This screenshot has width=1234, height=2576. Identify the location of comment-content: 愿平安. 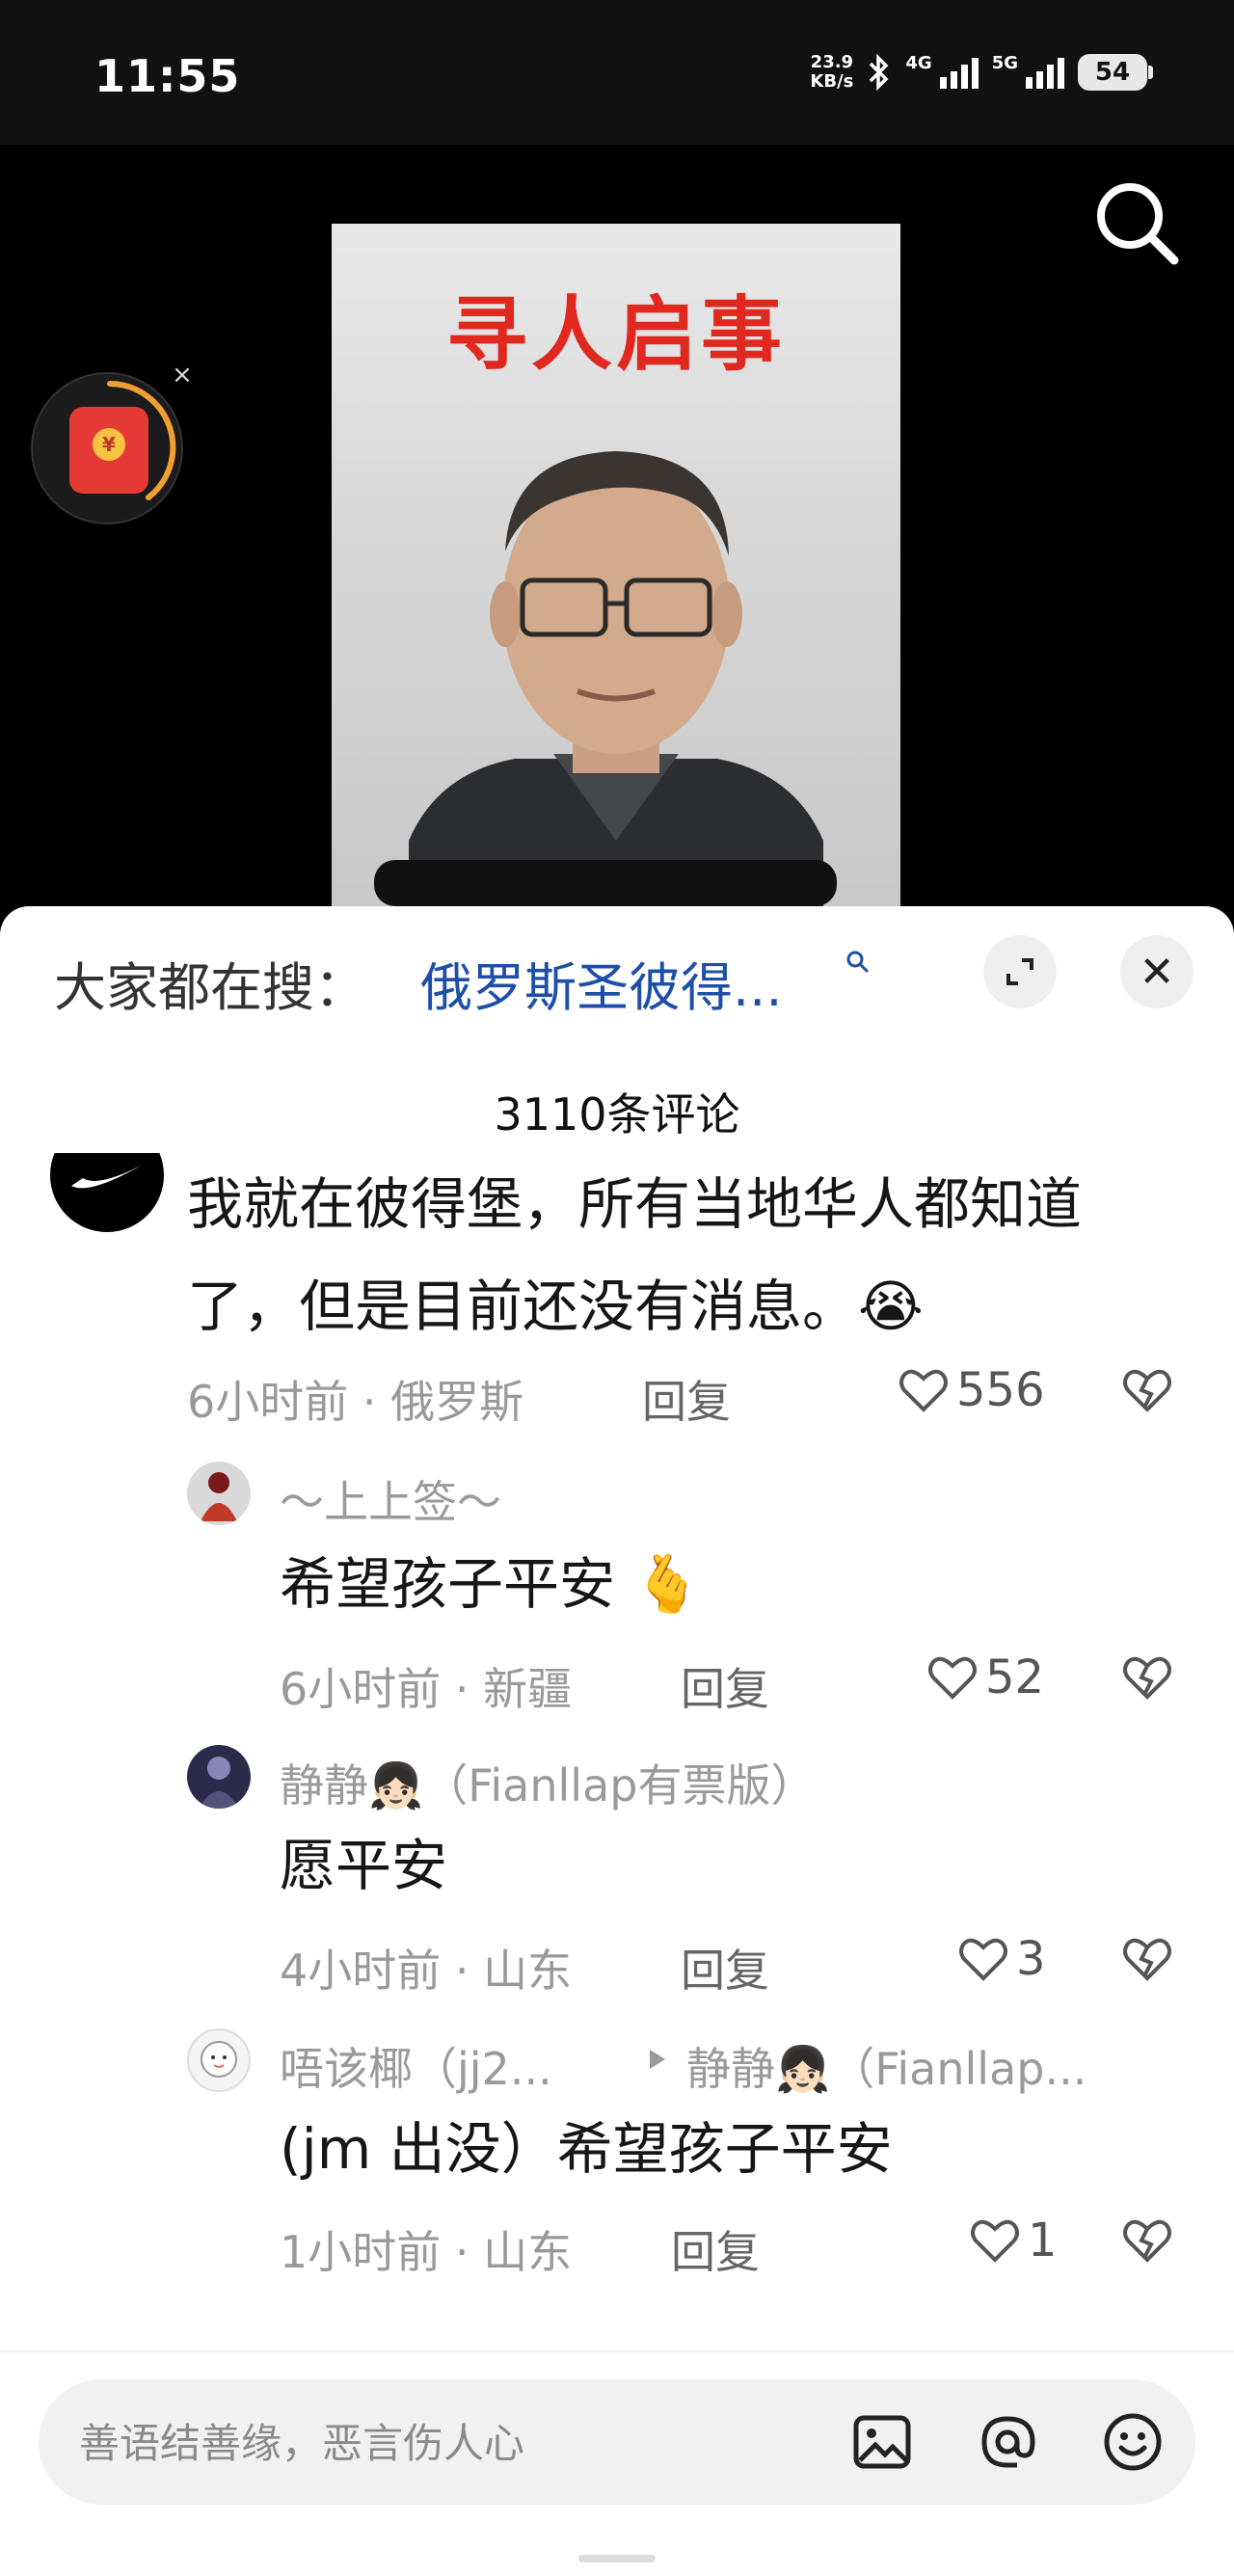
(364, 1866).